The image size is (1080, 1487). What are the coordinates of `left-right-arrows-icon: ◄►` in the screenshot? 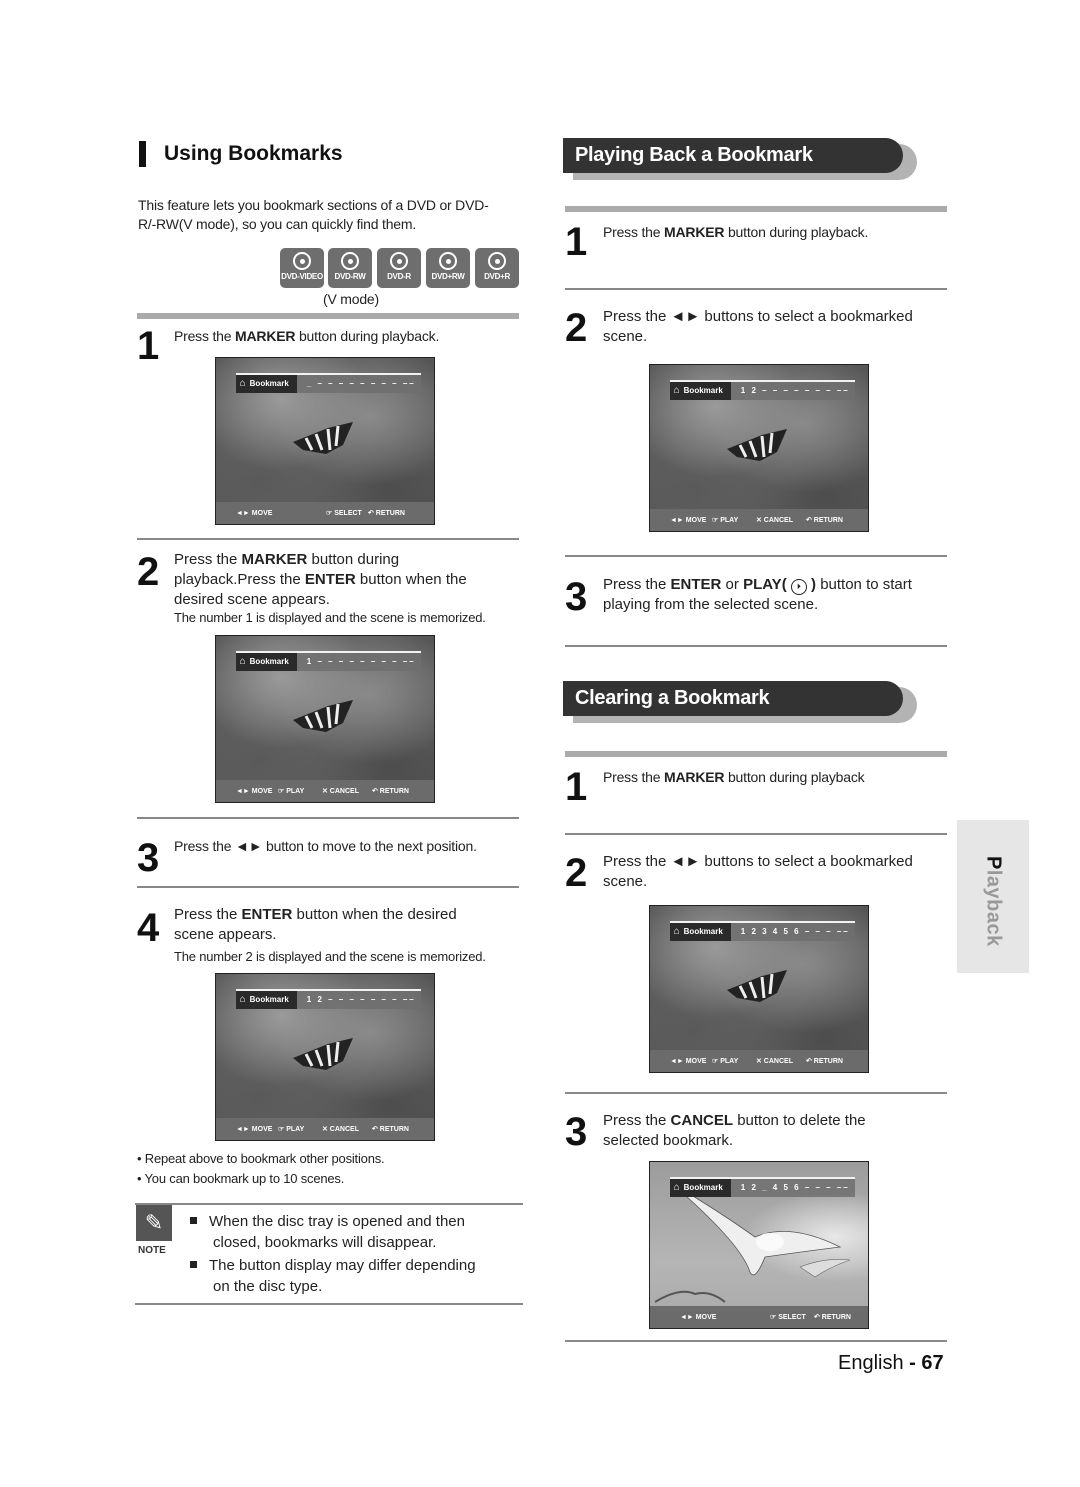 It's located at (249, 846).